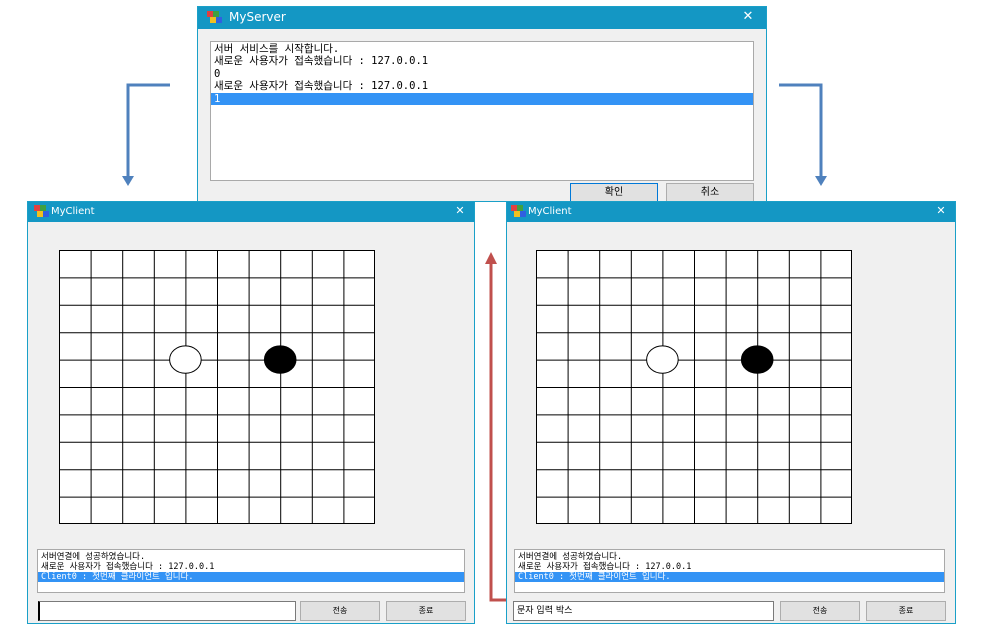 Image resolution: width=999 pixels, height=626 pixels. I want to click on ok-button: 확인, so click(614, 193).